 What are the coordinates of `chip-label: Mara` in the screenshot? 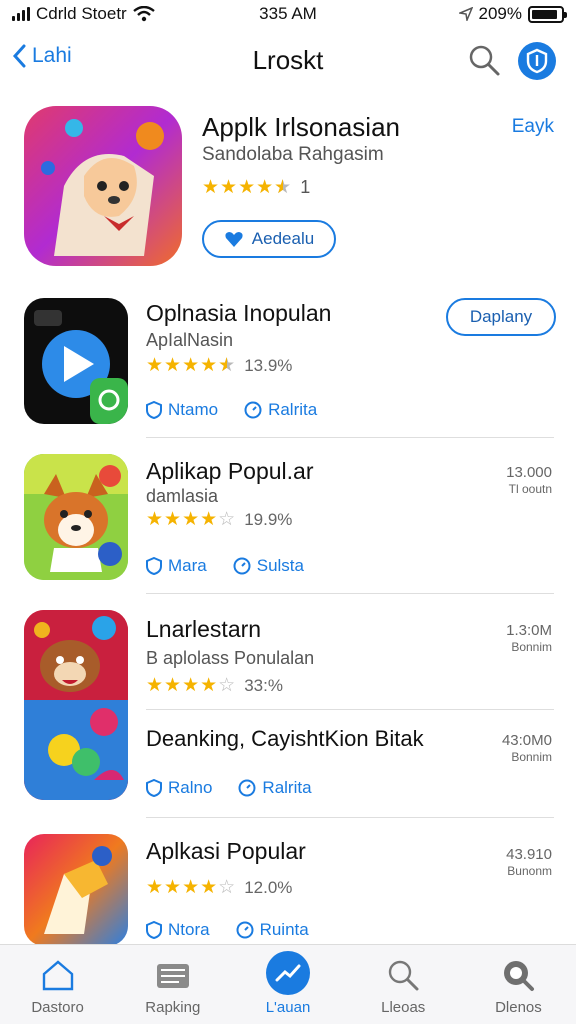 It's located at (187, 565).